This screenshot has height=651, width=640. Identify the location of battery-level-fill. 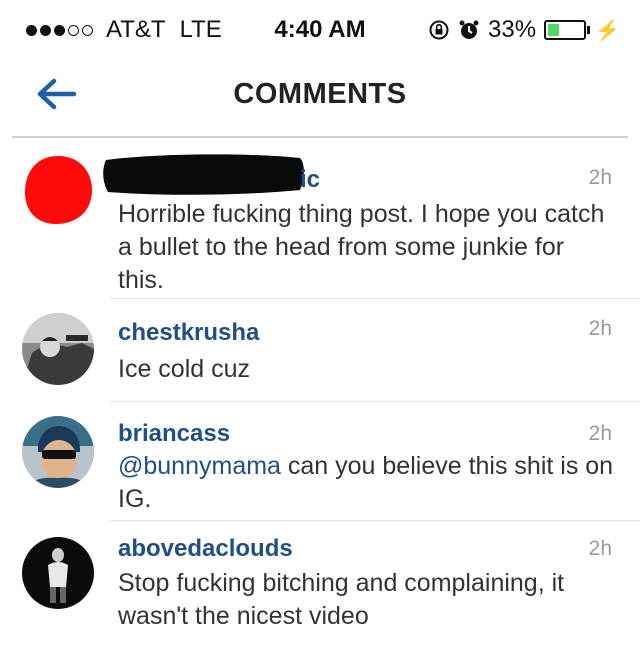
(554, 30).